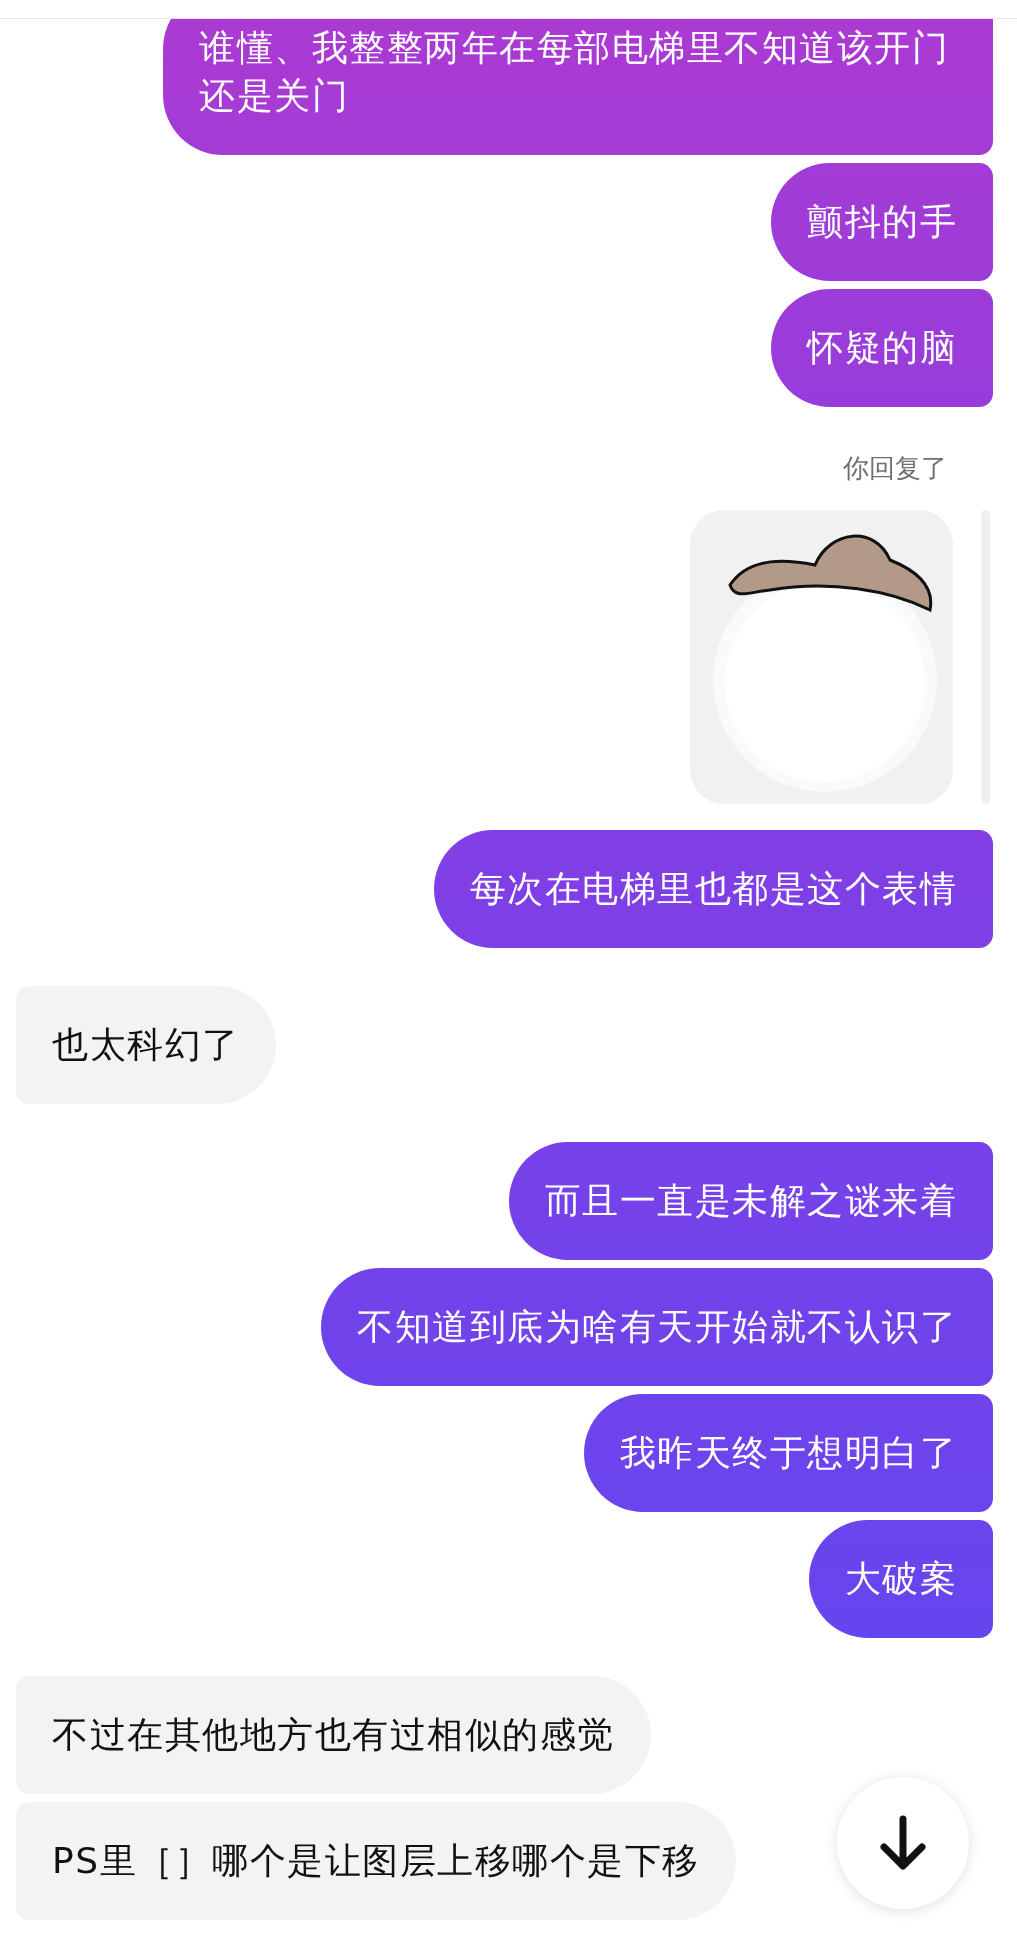 The width and height of the screenshot is (1017, 1959). Describe the element at coordinates (895, 468) in the screenshot. I see `reply-label: 你回复了` at that location.